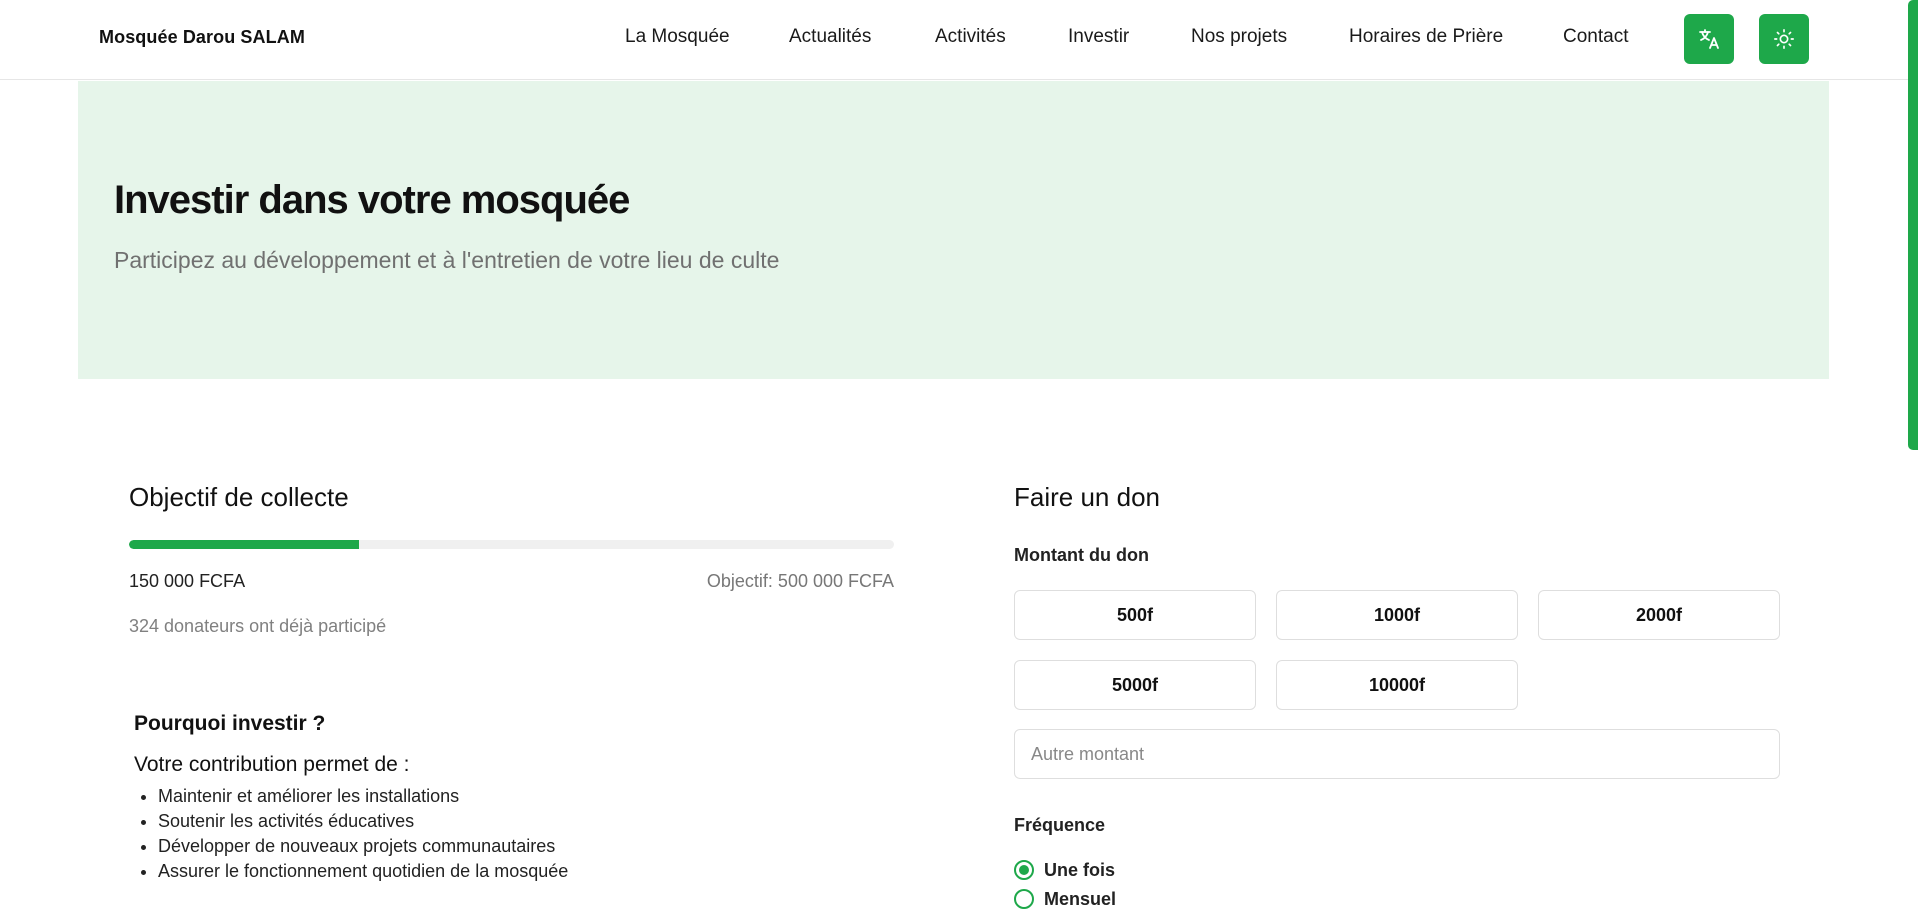 Image resolution: width=1918 pixels, height=910 pixels. Describe the element at coordinates (272, 764) in the screenshot. I see `contribution-subtitle: Votre contribution permet de :` at that location.